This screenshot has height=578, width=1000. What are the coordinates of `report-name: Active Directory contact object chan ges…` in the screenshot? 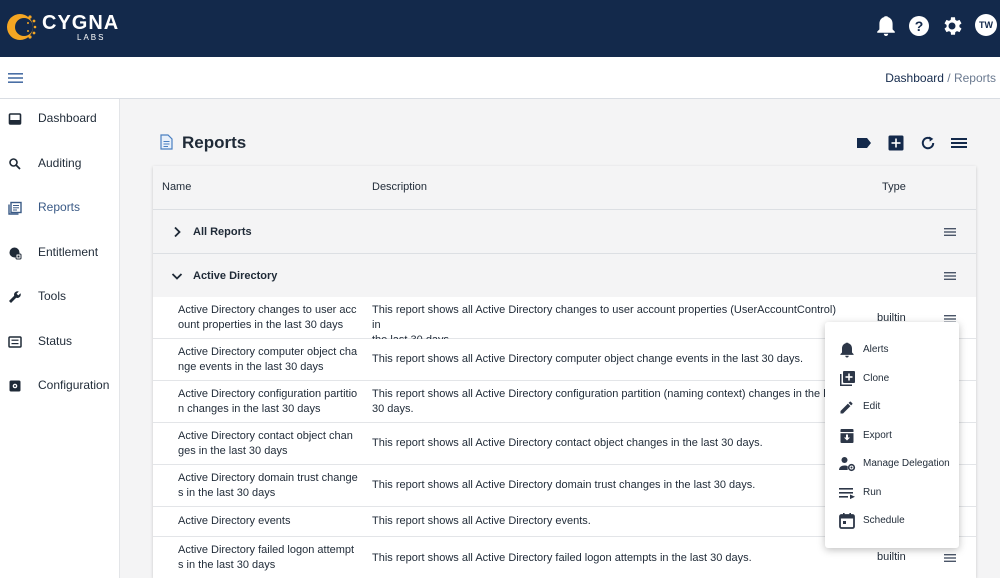 It's located at (268, 444).